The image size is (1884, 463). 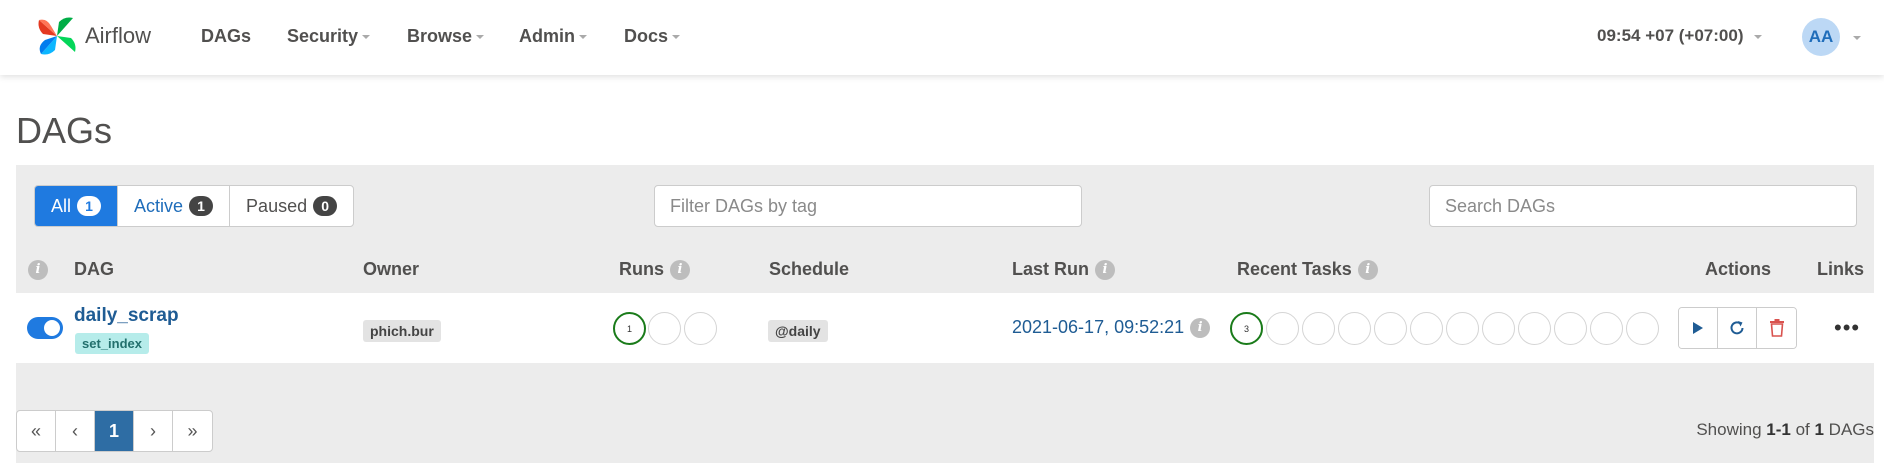 I want to click on refresh-dag-button, so click(x=1737, y=328).